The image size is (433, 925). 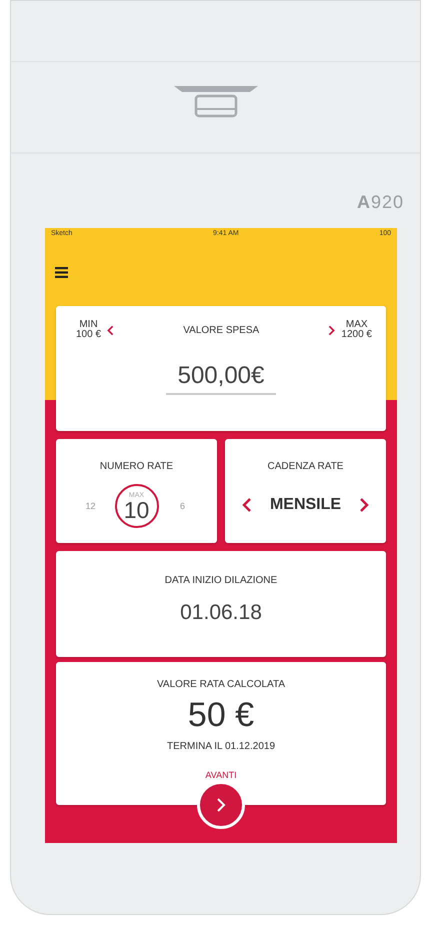 What do you see at coordinates (137, 509) in the screenshot?
I see `installment-count: 10` at bounding box center [137, 509].